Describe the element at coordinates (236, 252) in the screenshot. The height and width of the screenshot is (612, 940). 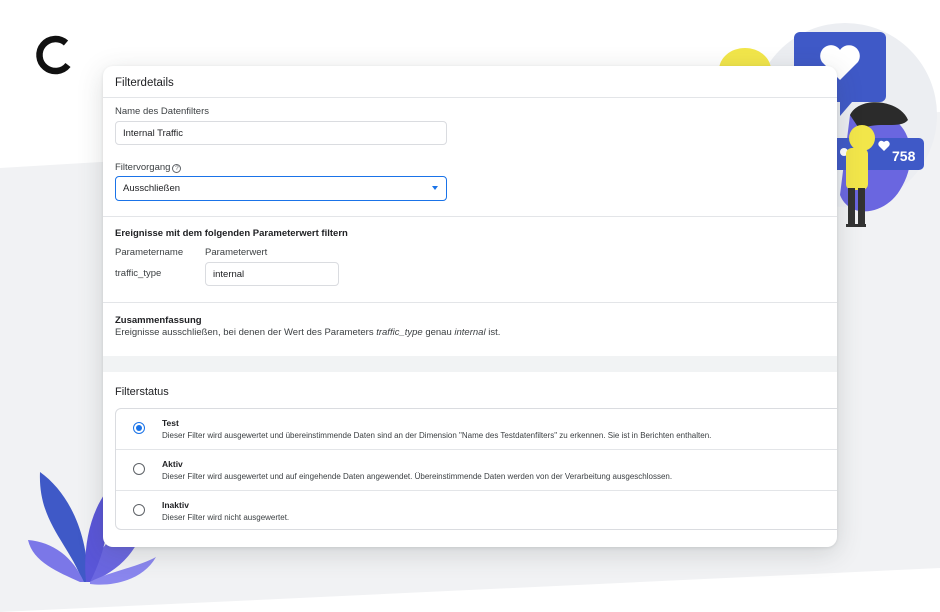
I see `parameter-value-column-header: Parameterwert` at that location.